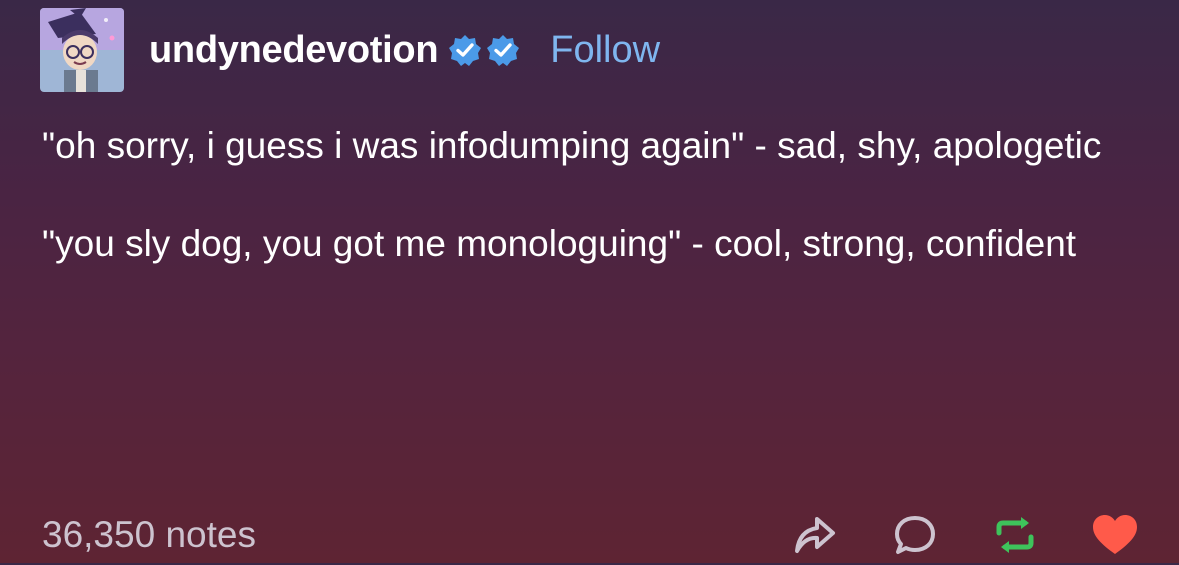  I want to click on like-button, so click(1115, 535).